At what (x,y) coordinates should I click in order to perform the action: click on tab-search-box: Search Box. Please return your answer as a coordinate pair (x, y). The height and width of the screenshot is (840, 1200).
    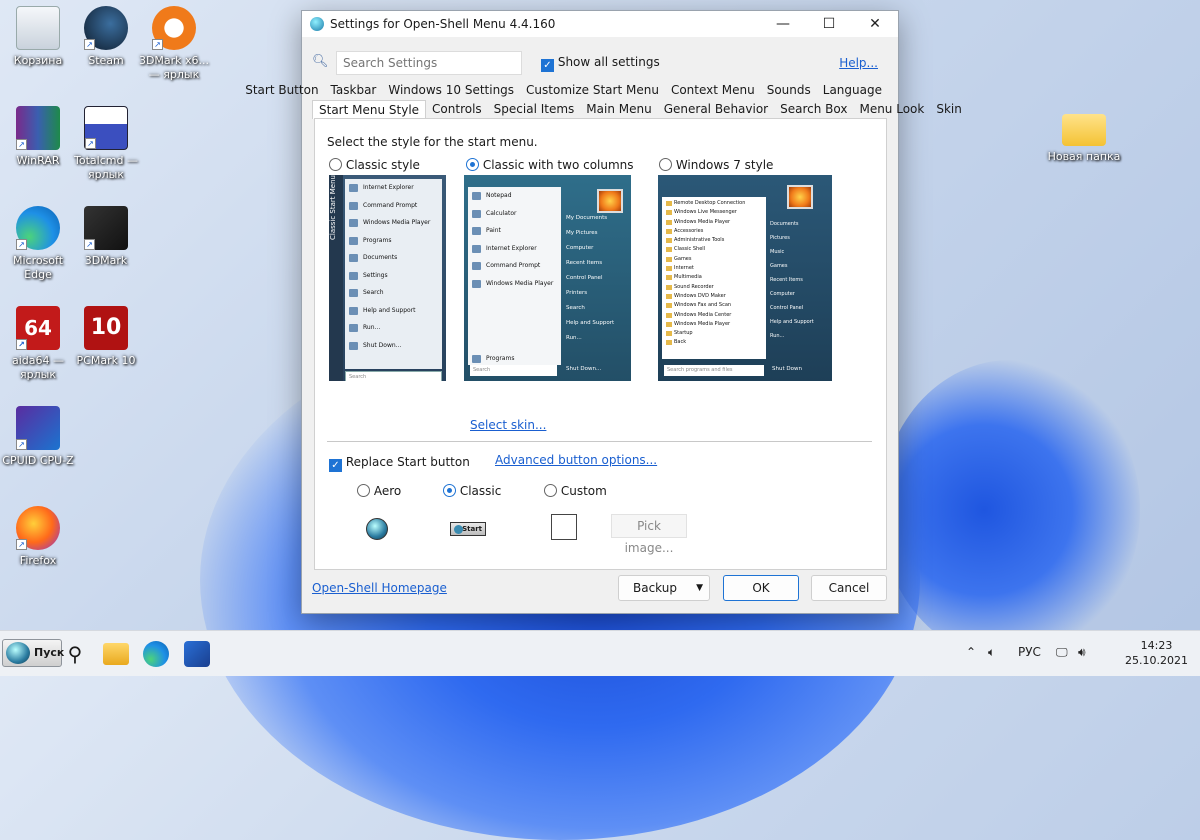
    Looking at the image, I should click on (813, 109).